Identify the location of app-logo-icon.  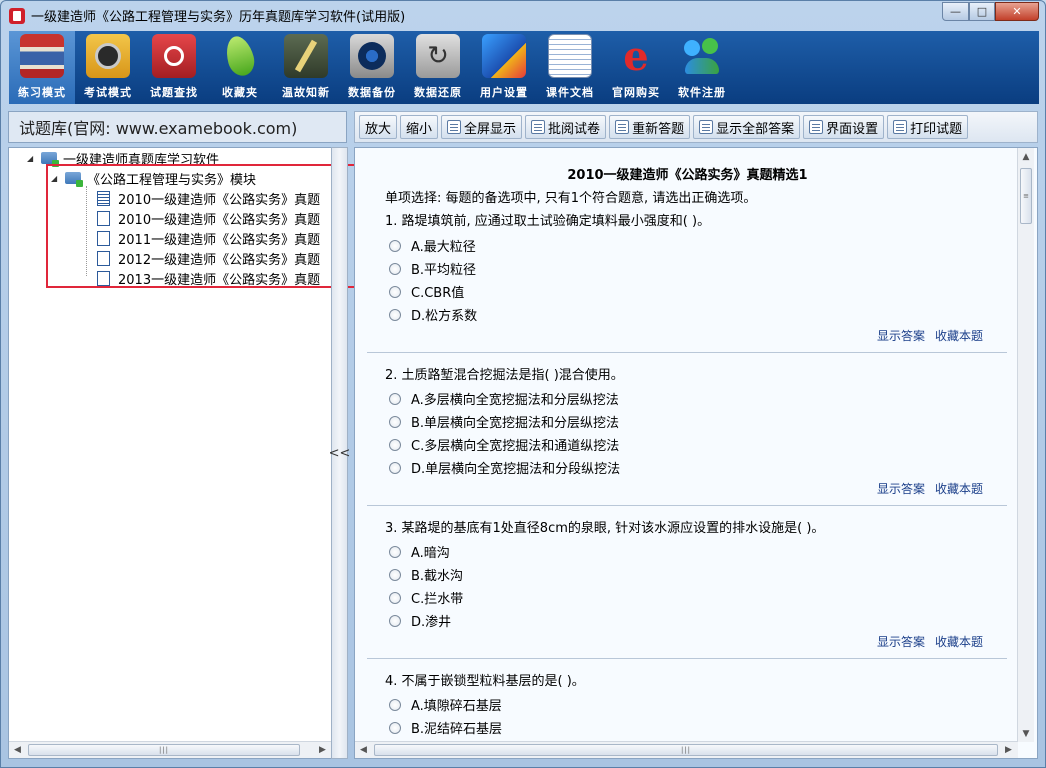
(17, 15).